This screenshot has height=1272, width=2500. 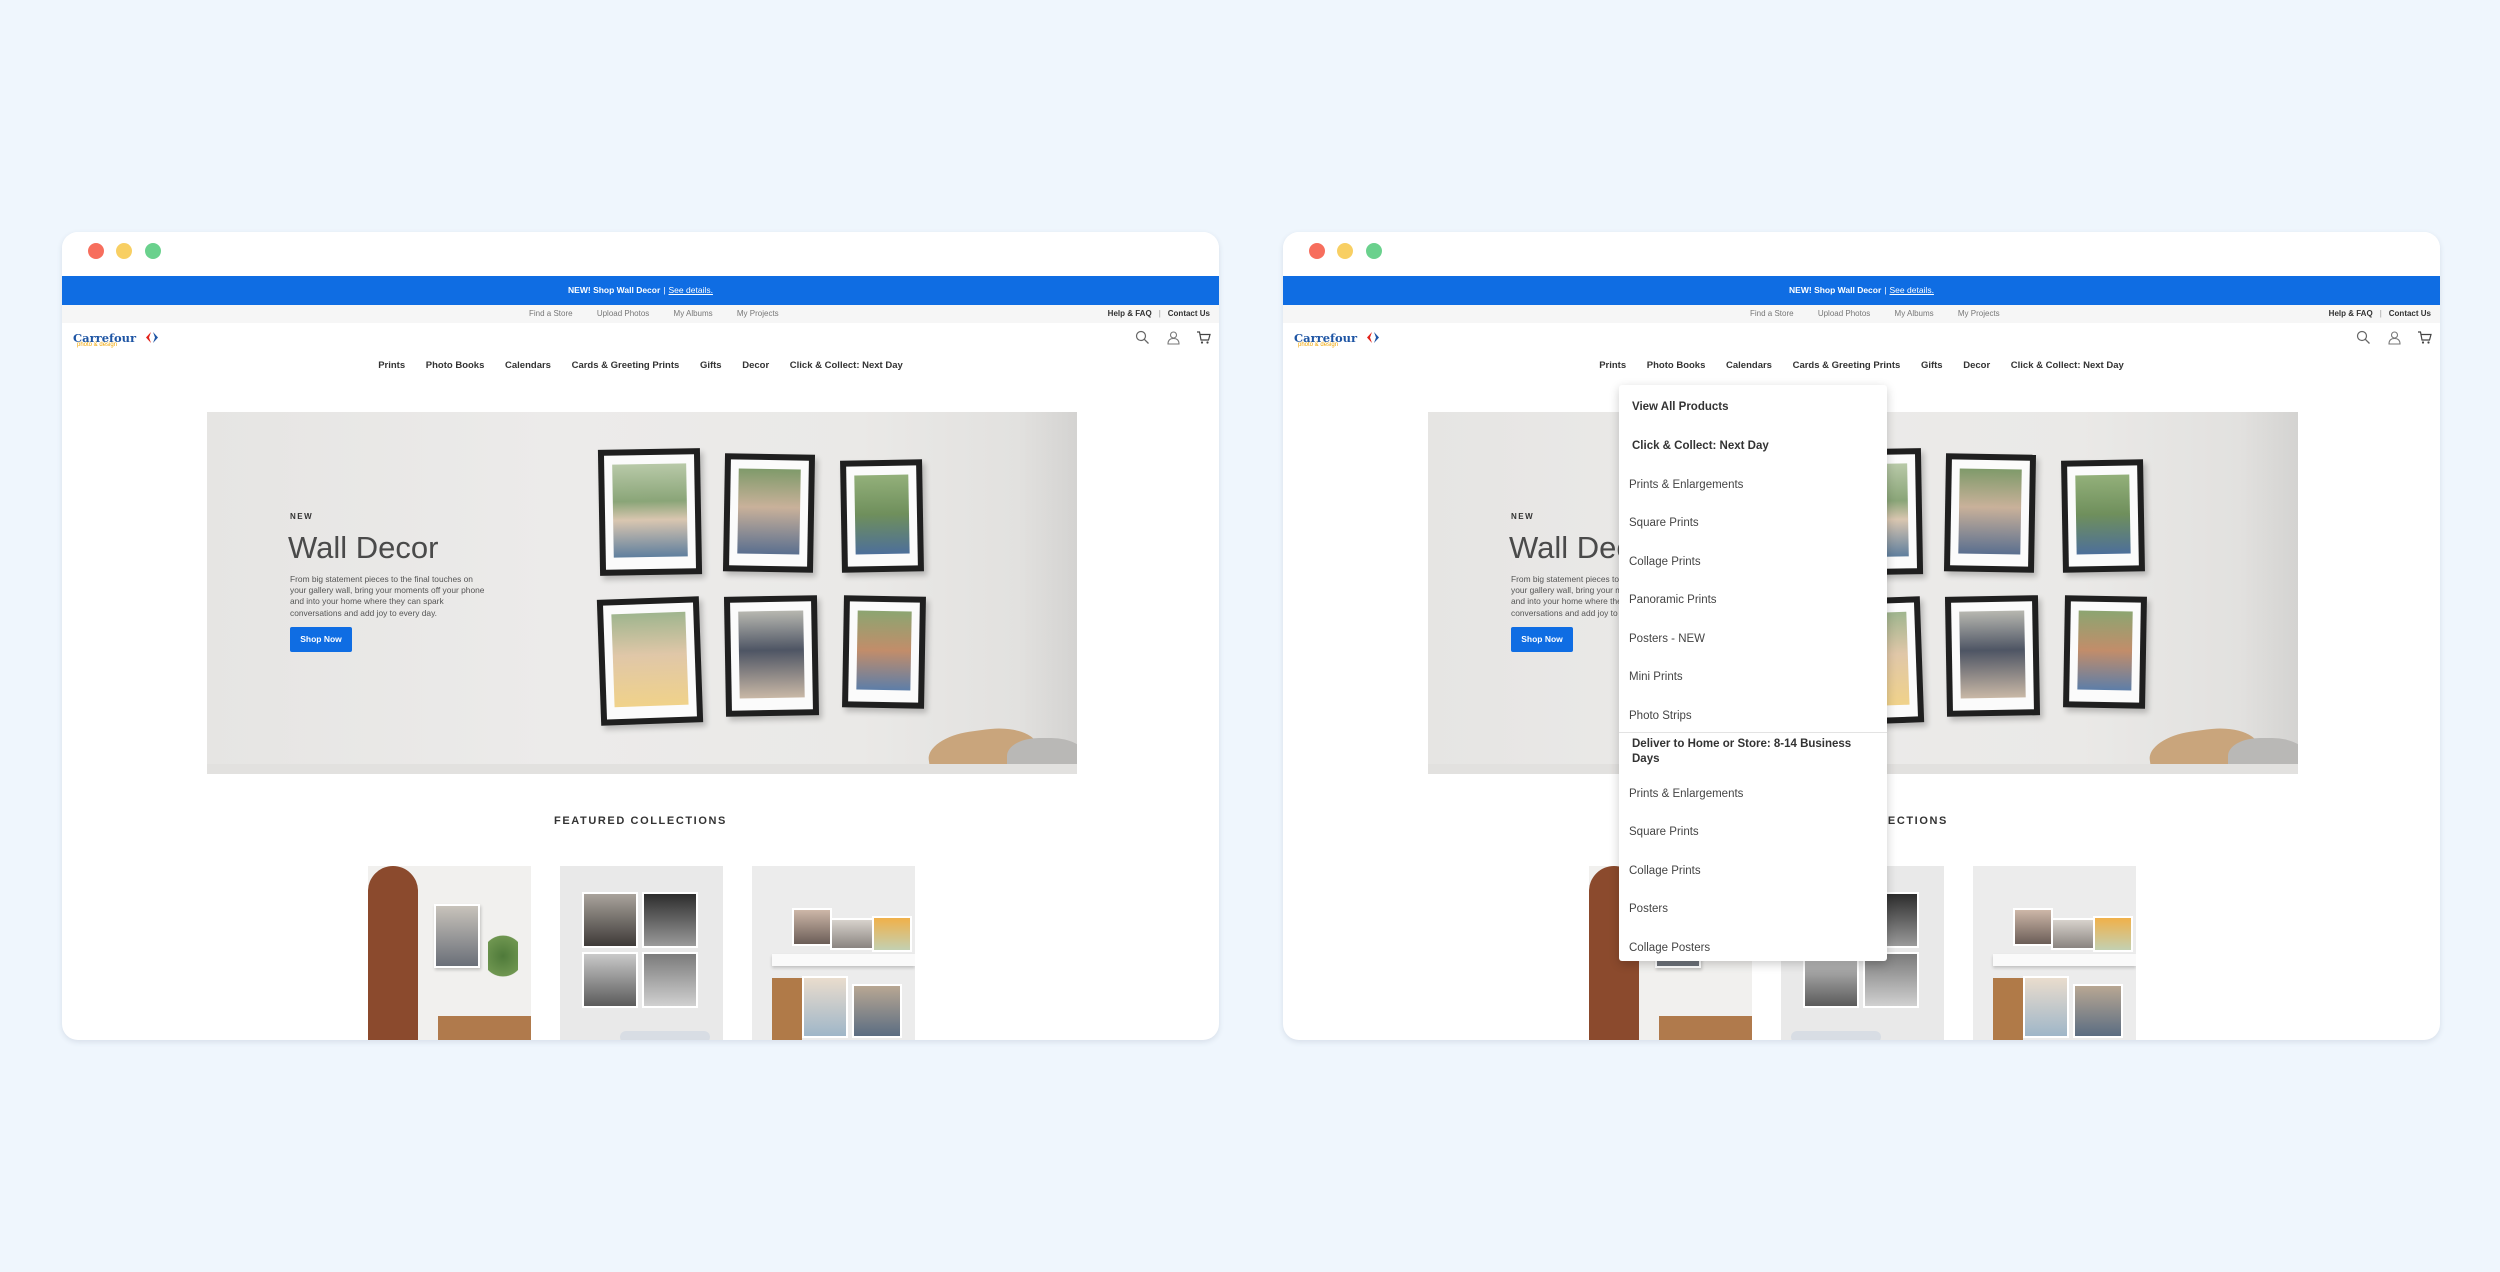 What do you see at coordinates (1753, 677) in the screenshot?
I see `dropdown-item: Mini Prints` at bounding box center [1753, 677].